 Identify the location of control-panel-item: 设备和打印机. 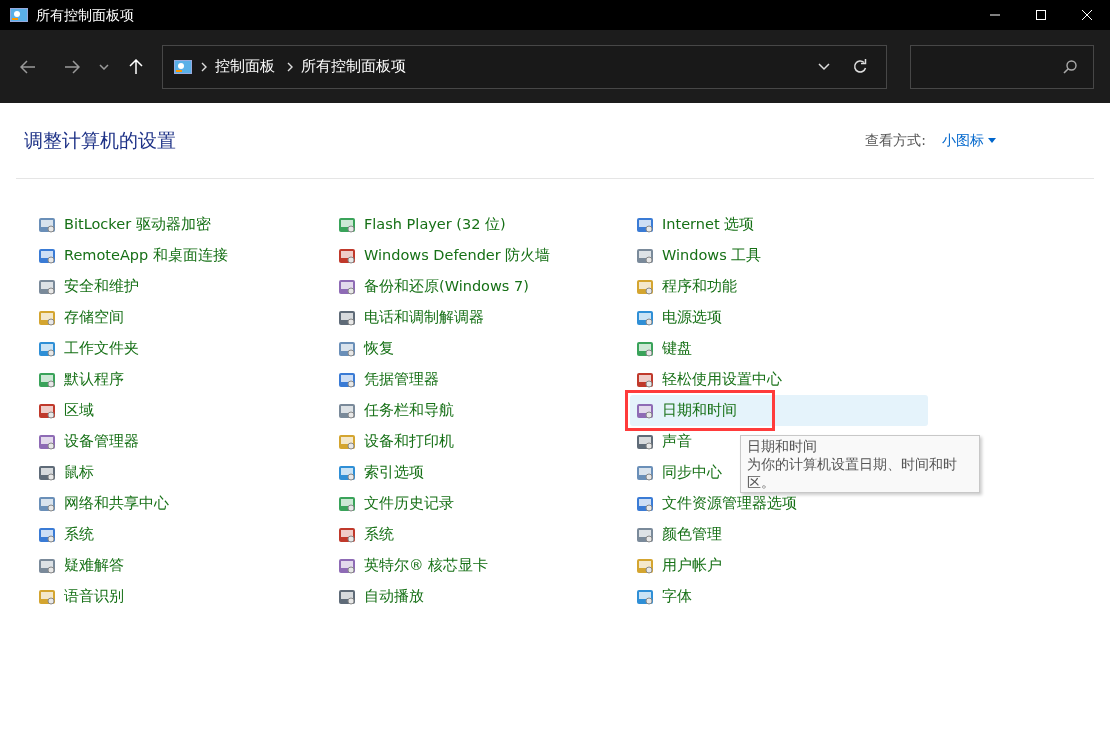
(393, 441).